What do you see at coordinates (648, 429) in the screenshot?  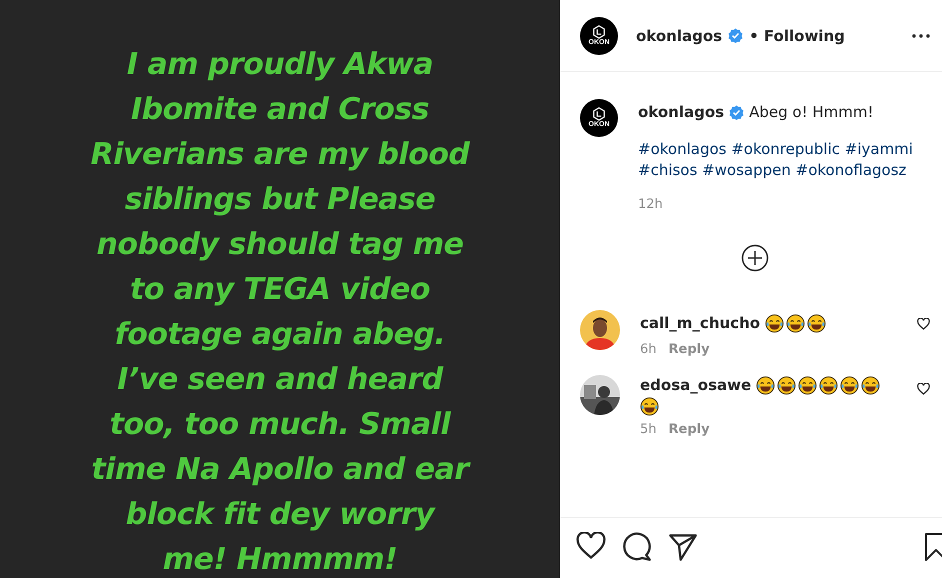 I see `comment-time: 5h` at bounding box center [648, 429].